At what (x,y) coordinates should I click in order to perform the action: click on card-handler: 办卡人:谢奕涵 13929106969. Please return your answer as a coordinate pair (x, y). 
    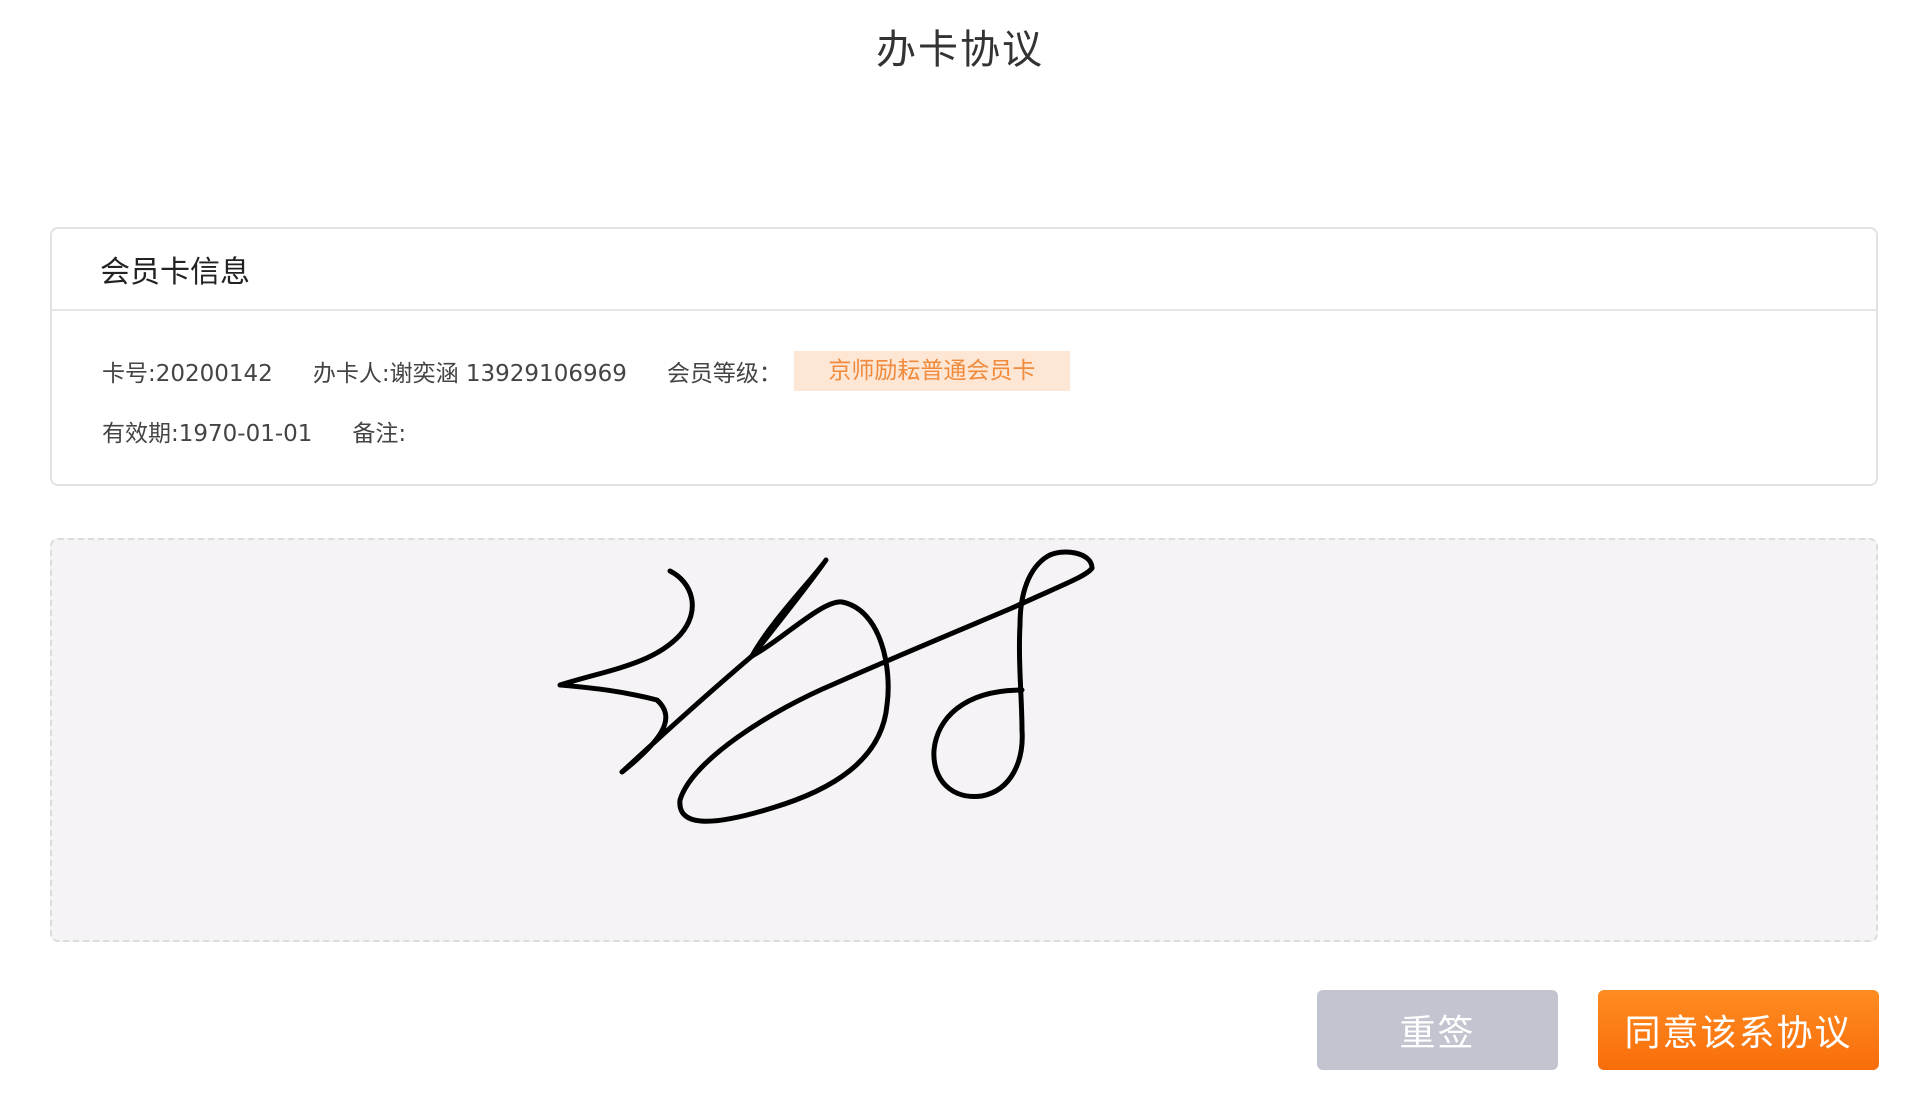
    Looking at the image, I should click on (469, 374).